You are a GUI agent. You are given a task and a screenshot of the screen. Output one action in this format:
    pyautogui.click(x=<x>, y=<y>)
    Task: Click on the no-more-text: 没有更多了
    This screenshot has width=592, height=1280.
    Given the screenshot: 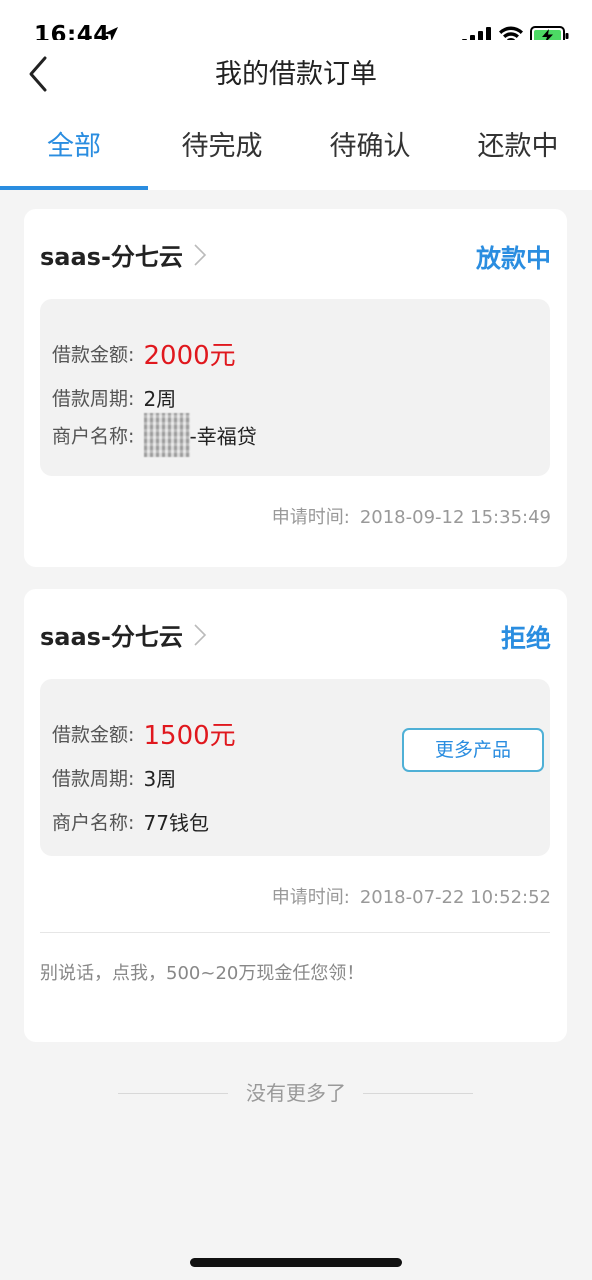 What is the action you would take?
    pyautogui.click(x=296, y=1093)
    